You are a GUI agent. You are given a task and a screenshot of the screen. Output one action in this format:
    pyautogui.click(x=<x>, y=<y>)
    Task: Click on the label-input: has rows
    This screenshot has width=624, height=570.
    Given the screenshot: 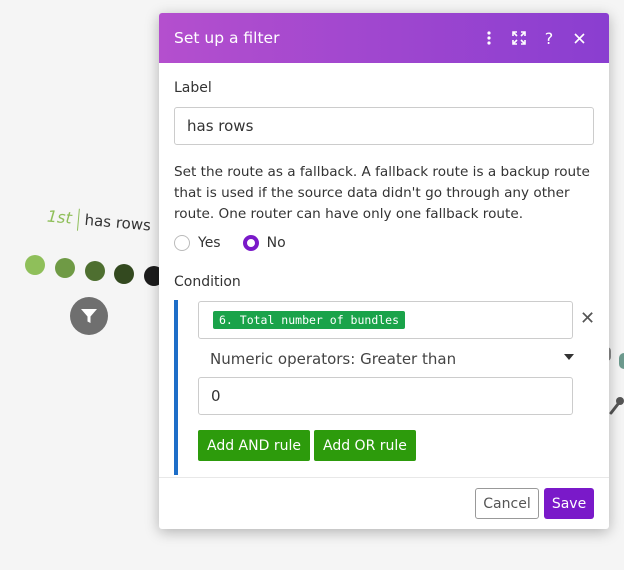 What is the action you would take?
    pyautogui.click(x=384, y=126)
    